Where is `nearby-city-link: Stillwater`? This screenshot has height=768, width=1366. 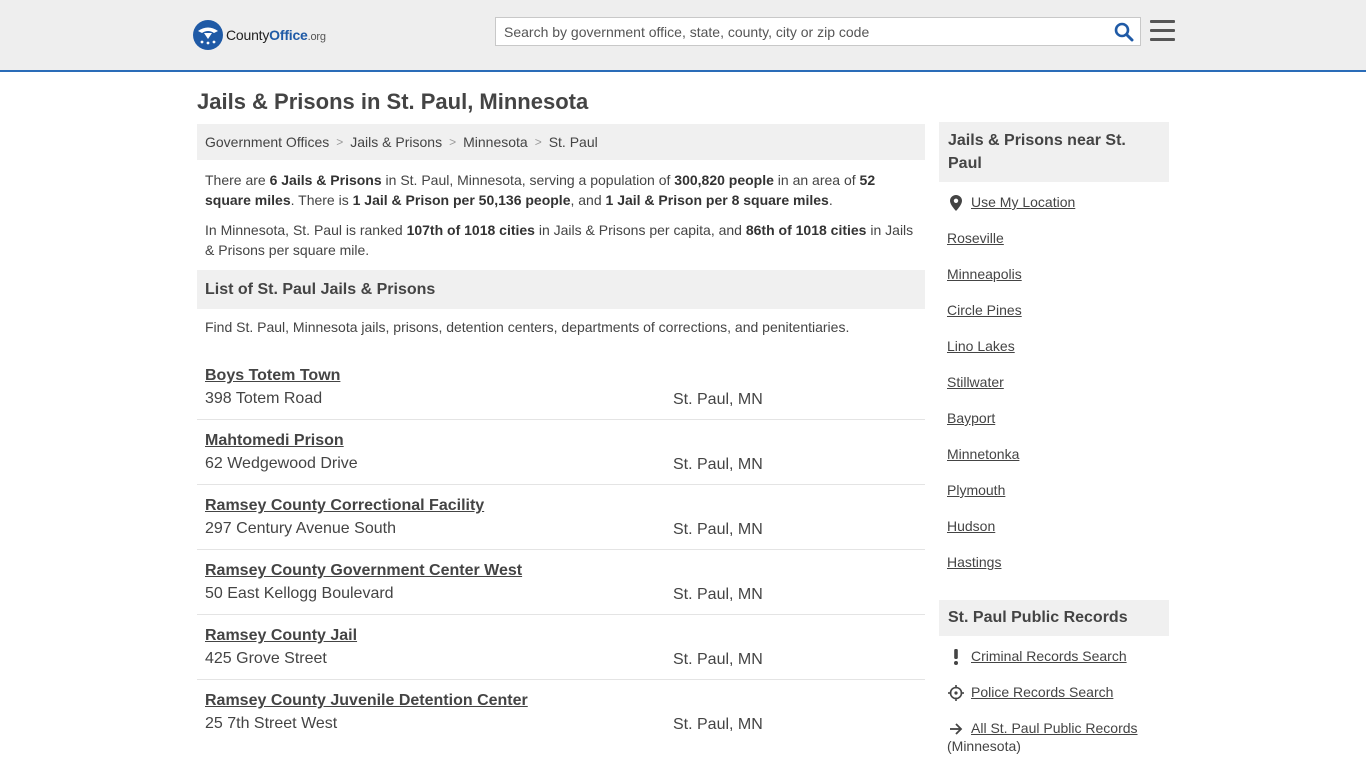
nearby-city-link: Stillwater is located at coordinates (975, 382).